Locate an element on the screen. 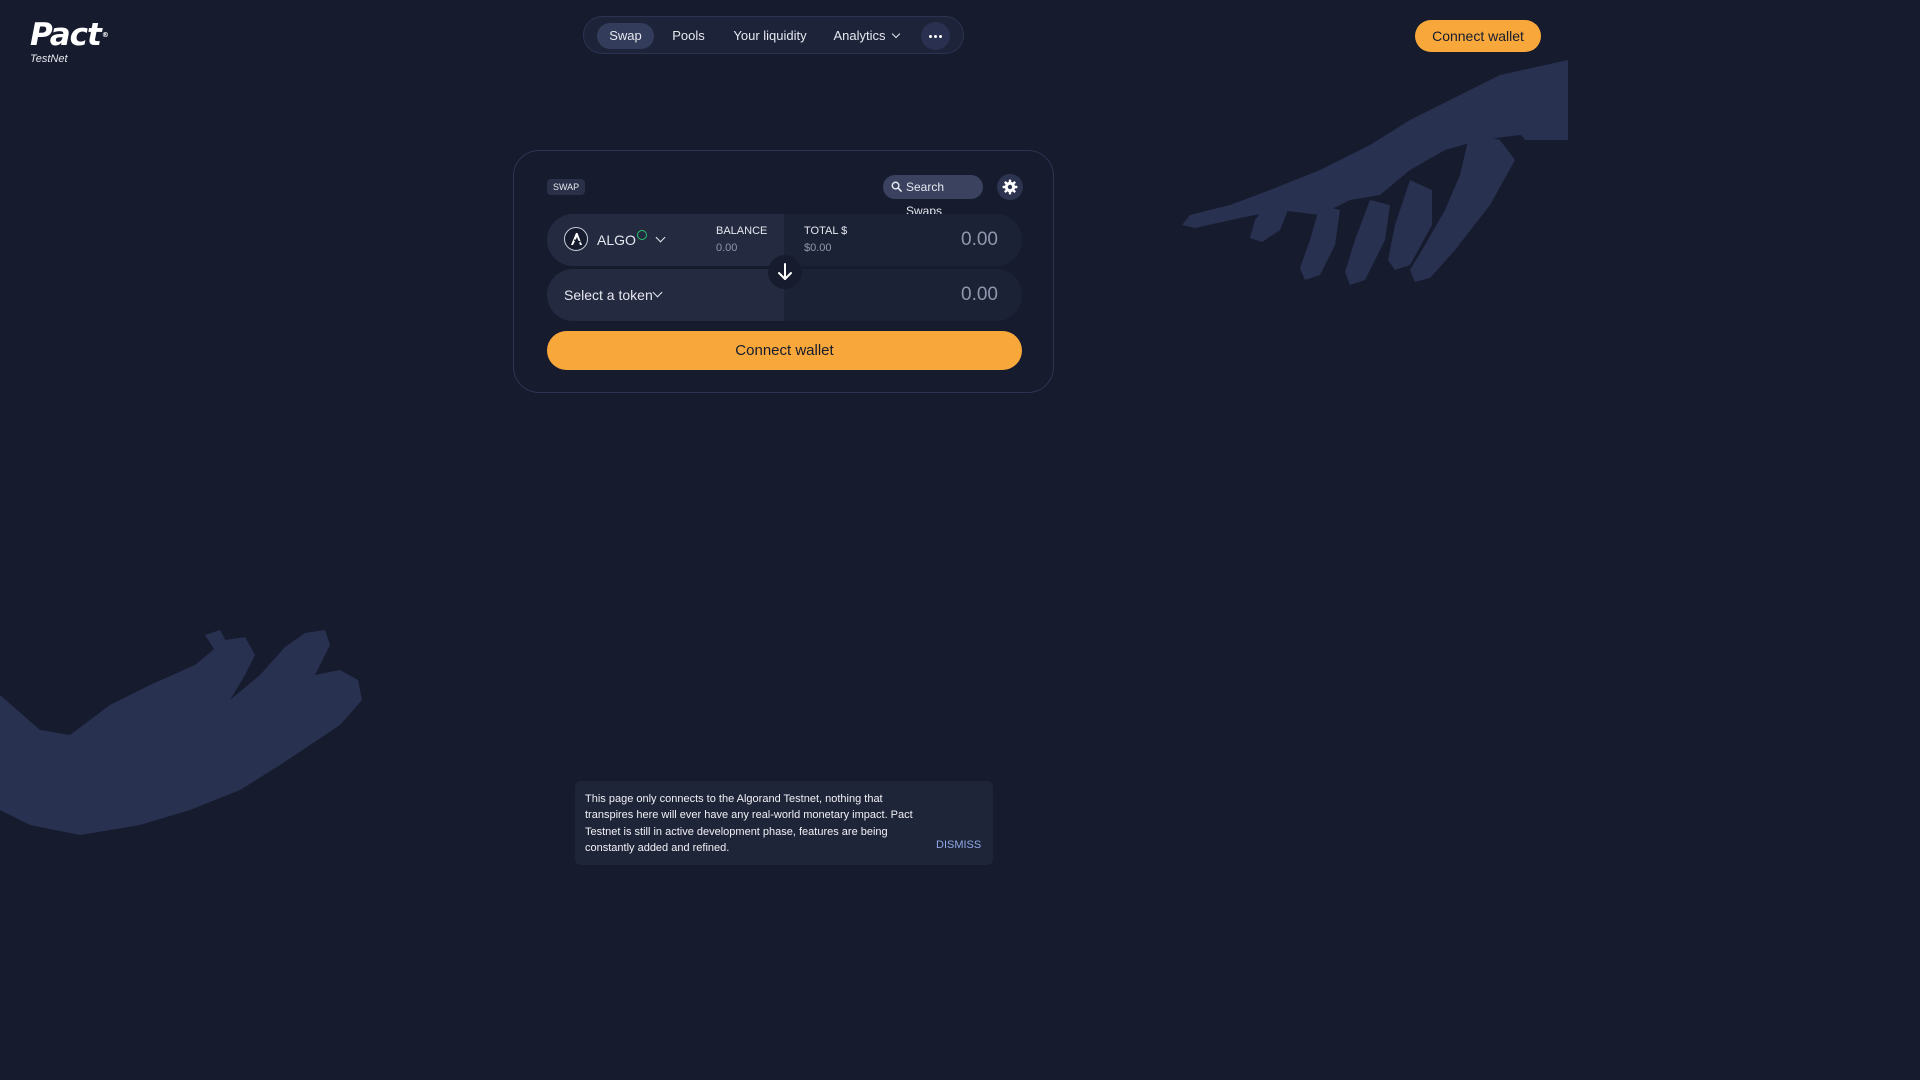 This screenshot has height=1080, width=1920. gear-icon is located at coordinates (1010, 187).